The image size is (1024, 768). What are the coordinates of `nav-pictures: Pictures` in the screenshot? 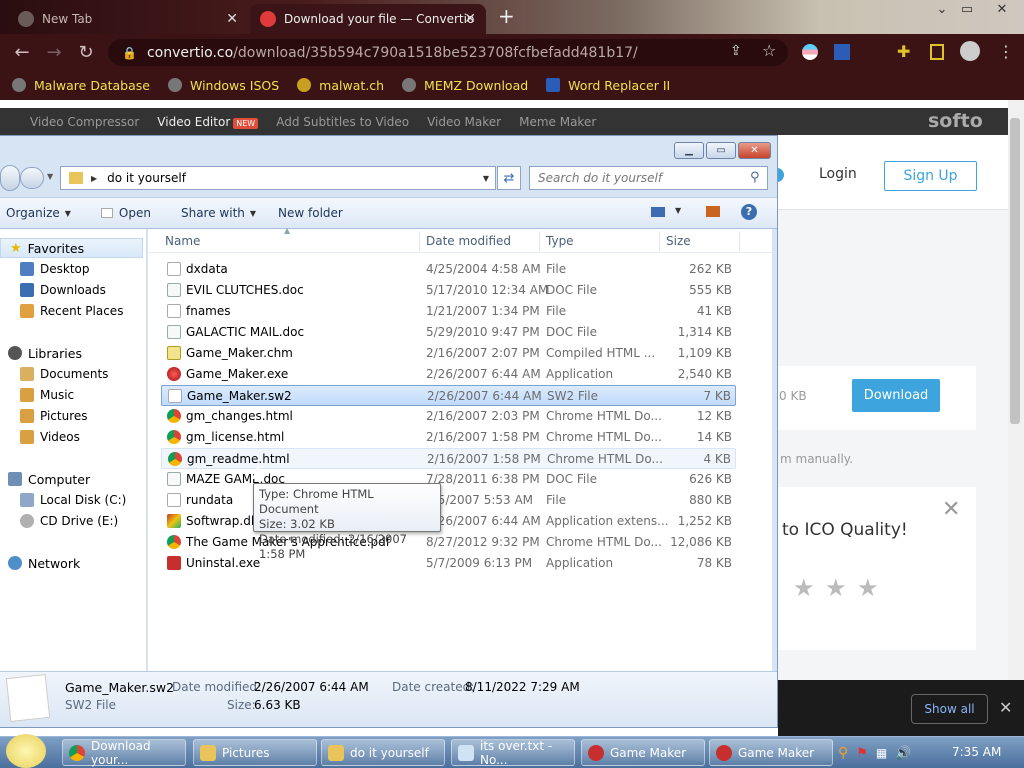 It's located at (54, 416).